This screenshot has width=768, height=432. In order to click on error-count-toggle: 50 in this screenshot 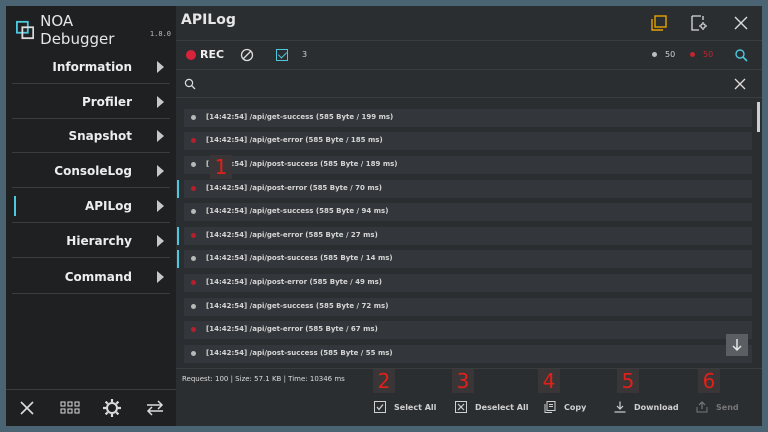, I will do `click(701, 54)`.